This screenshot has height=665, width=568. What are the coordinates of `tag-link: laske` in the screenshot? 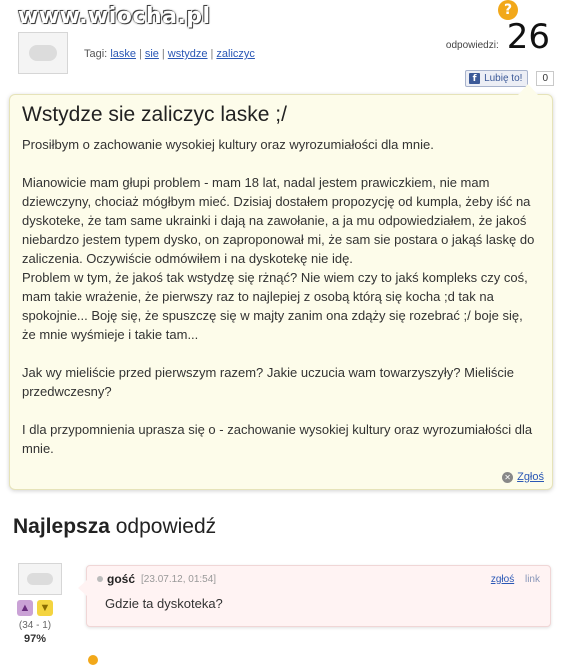 It's located at (123, 54).